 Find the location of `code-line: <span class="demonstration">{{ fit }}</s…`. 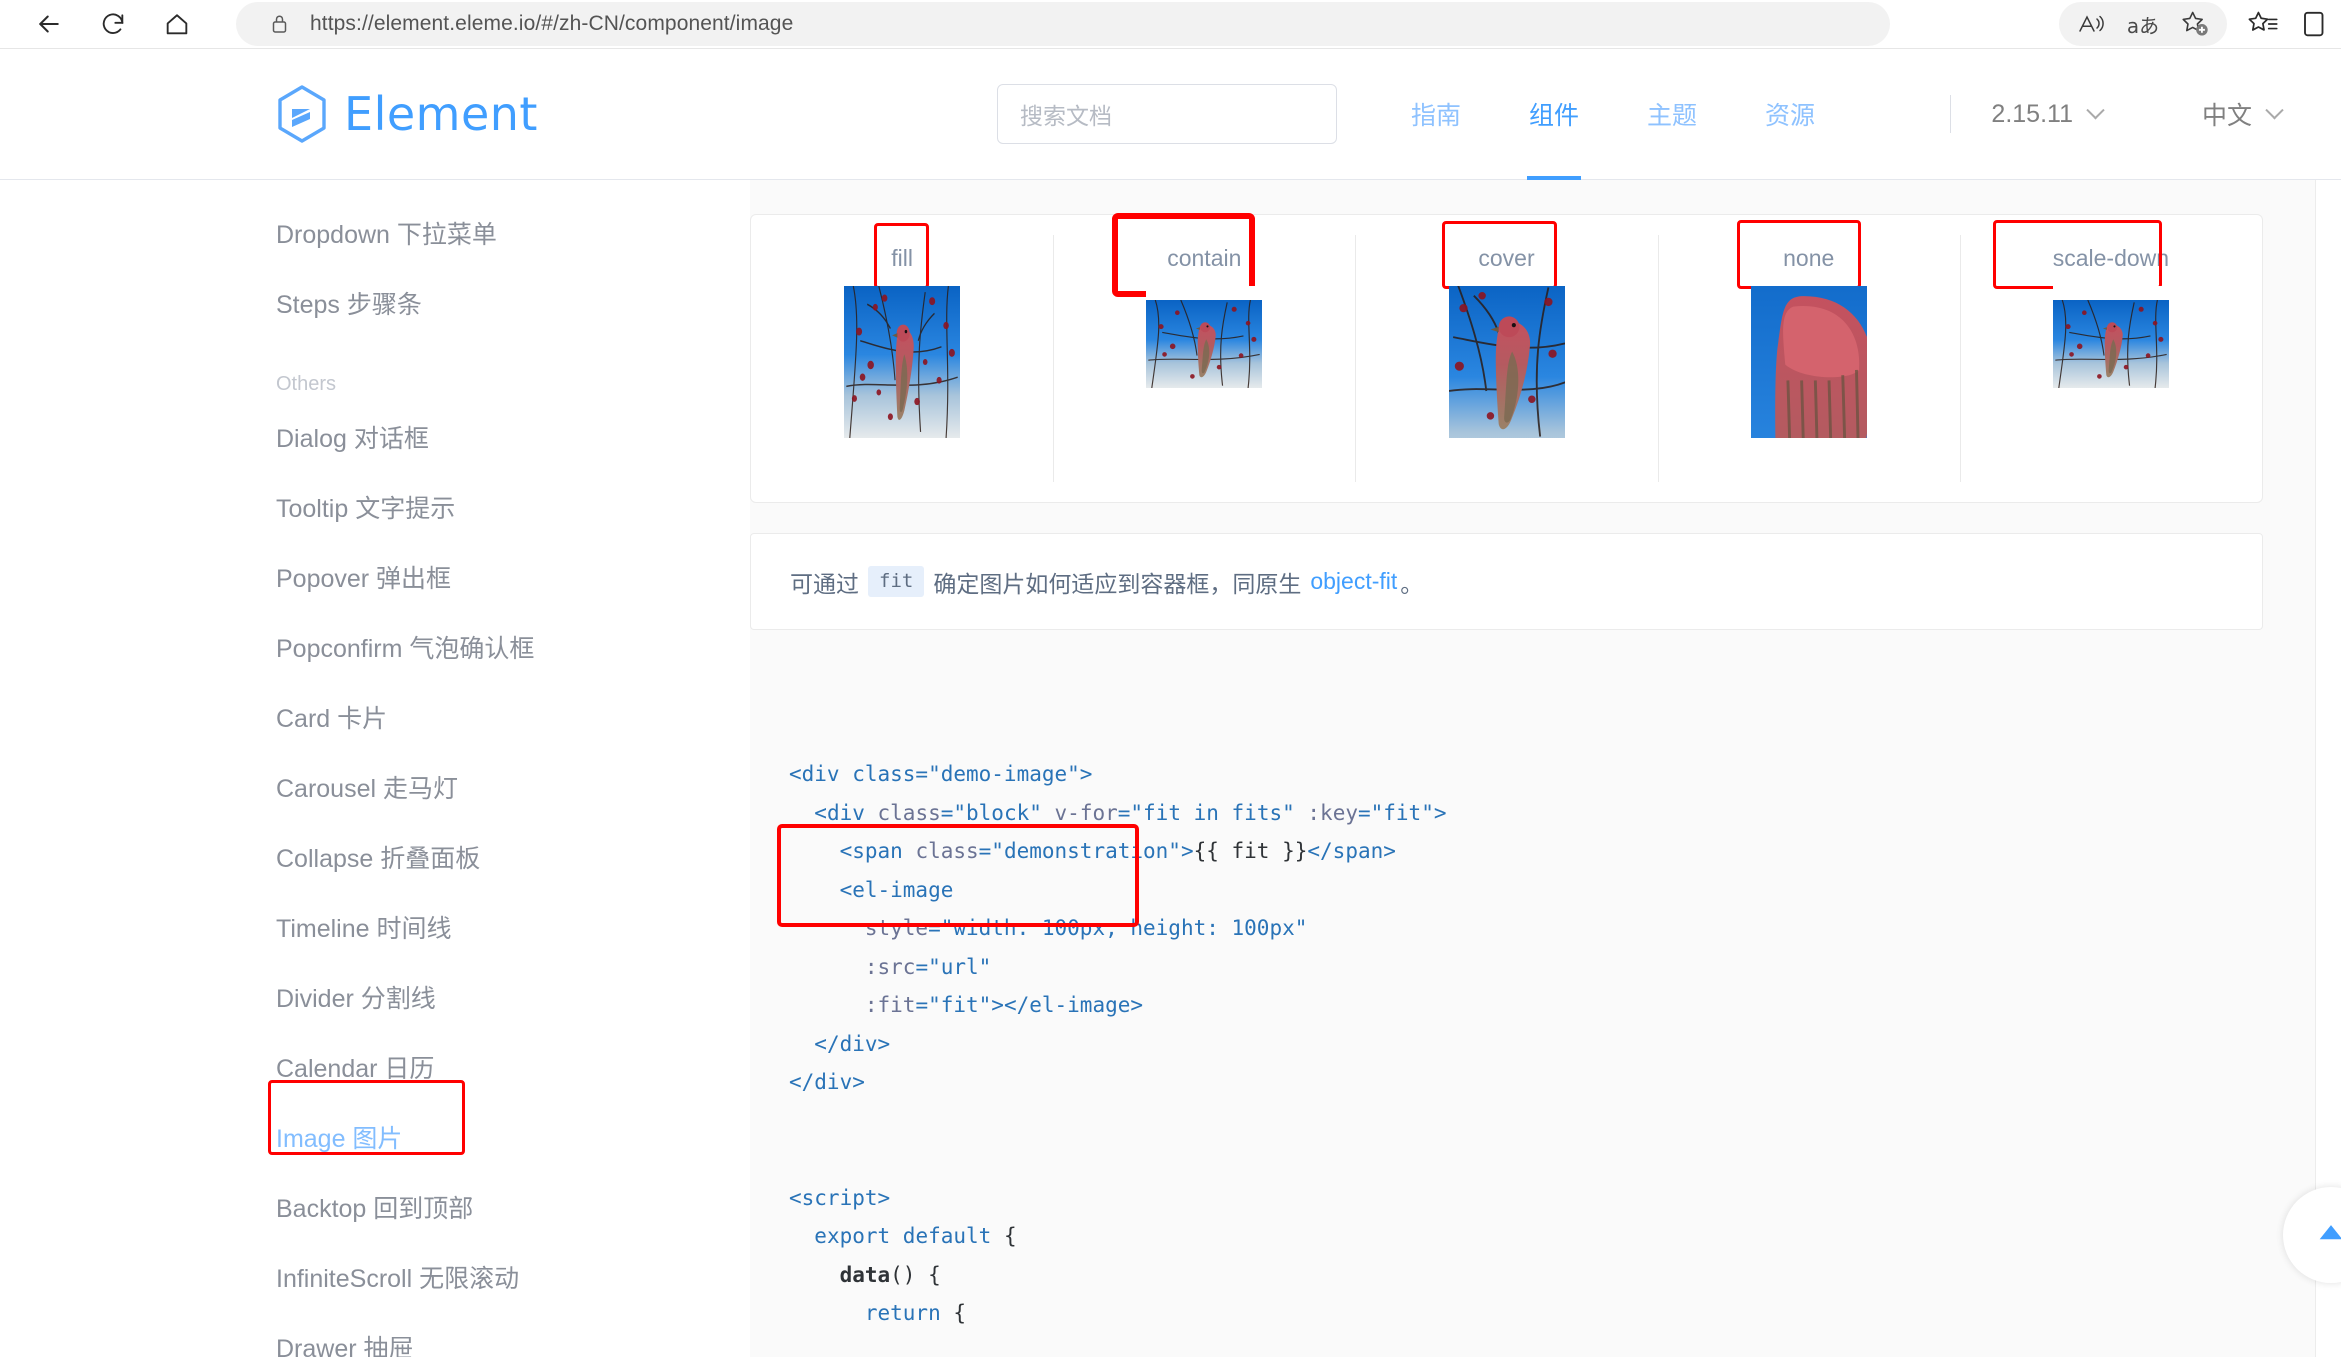

code-line: <span class="demonstration">{{ fit }}</s… is located at coordinates (1526, 851).